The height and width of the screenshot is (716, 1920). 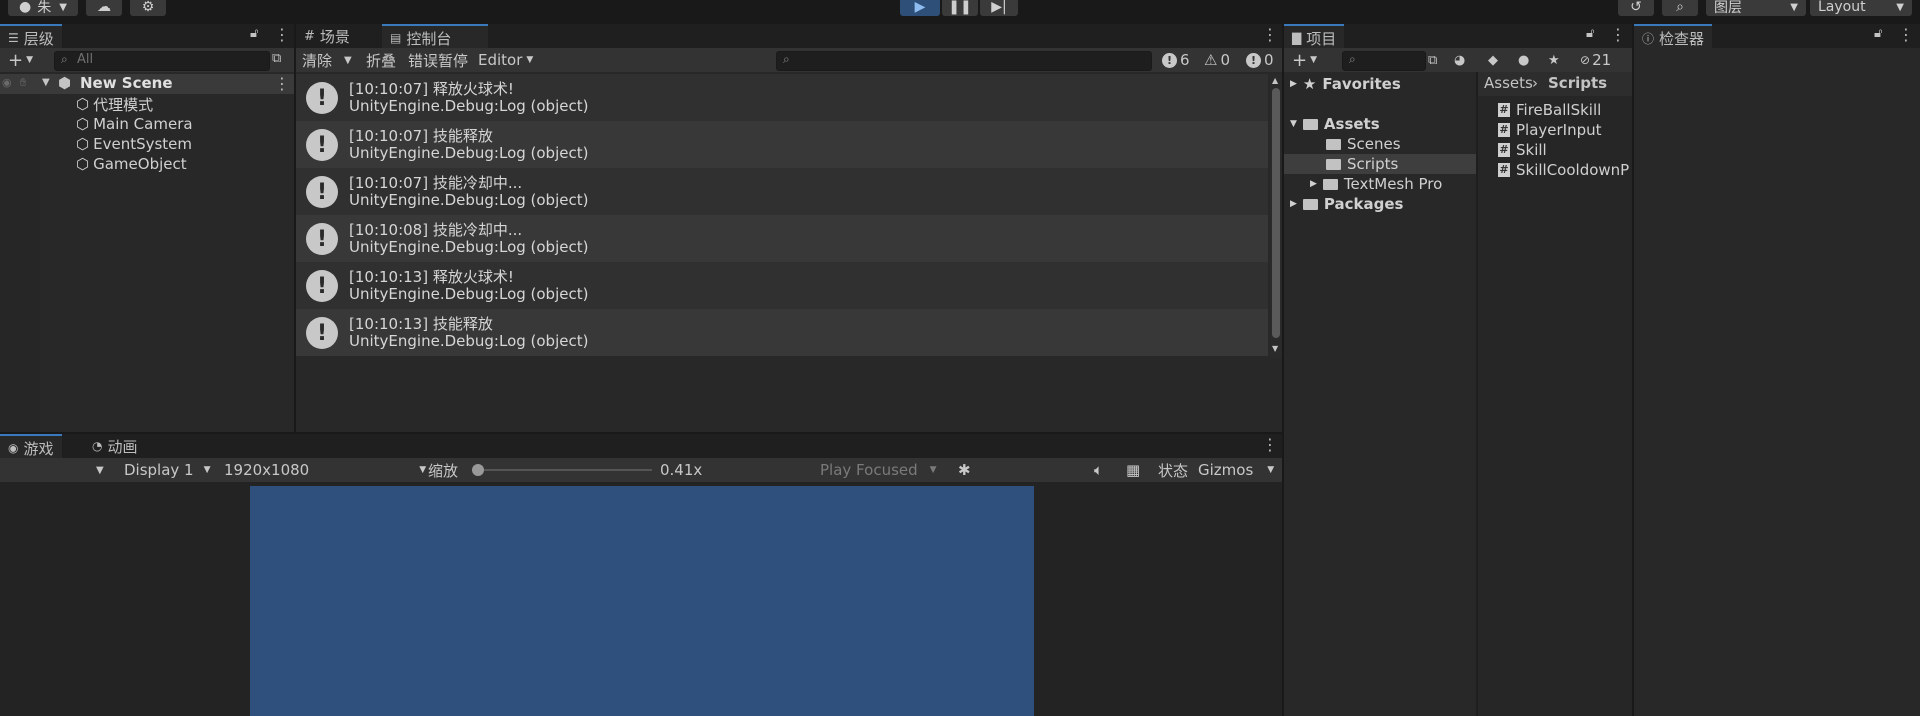 I want to click on hierarchy-item: ⬡ Main Camera, so click(x=134, y=124).